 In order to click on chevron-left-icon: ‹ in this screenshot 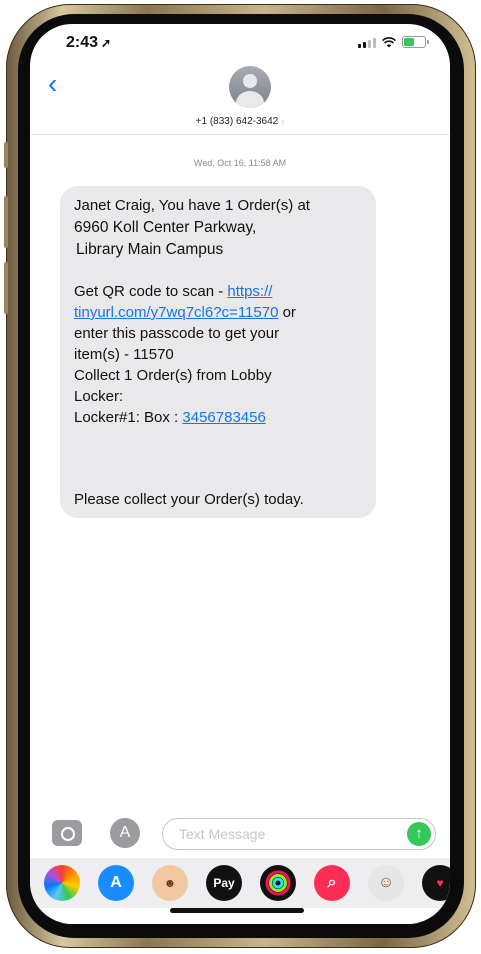, I will do `click(52, 84)`.